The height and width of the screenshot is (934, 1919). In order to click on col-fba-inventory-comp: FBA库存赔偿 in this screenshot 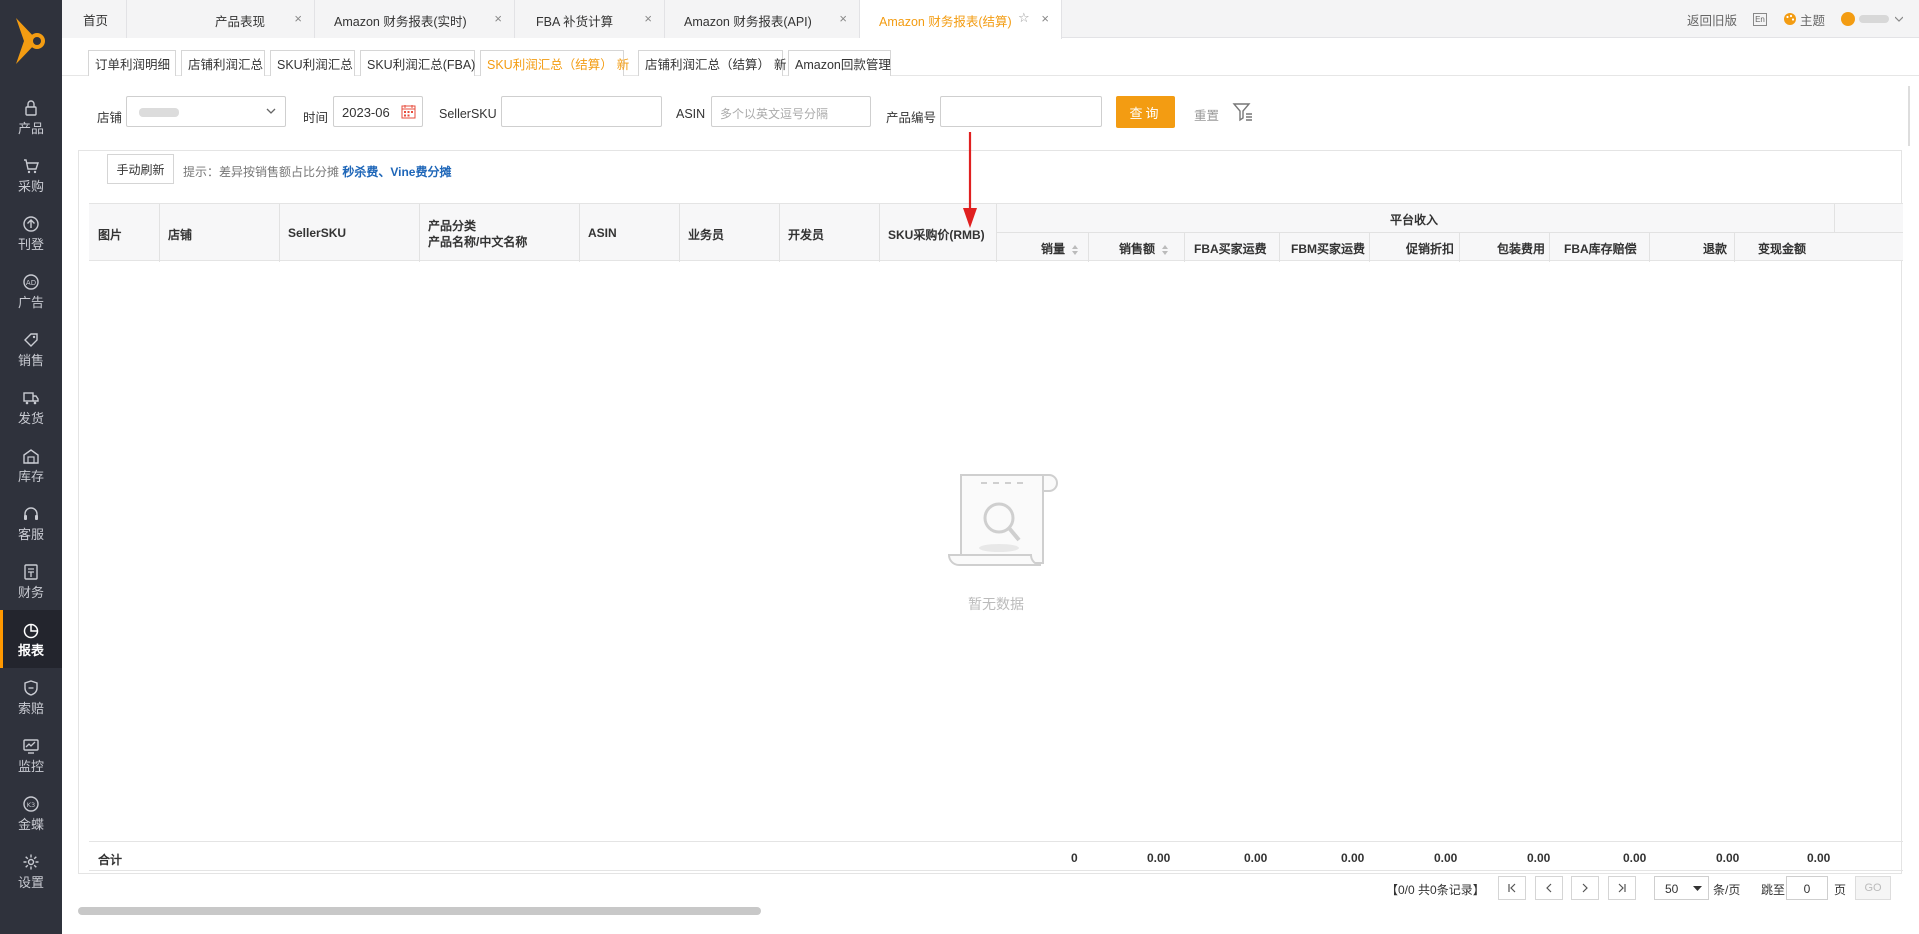, I will do `click(1600, 249)`.